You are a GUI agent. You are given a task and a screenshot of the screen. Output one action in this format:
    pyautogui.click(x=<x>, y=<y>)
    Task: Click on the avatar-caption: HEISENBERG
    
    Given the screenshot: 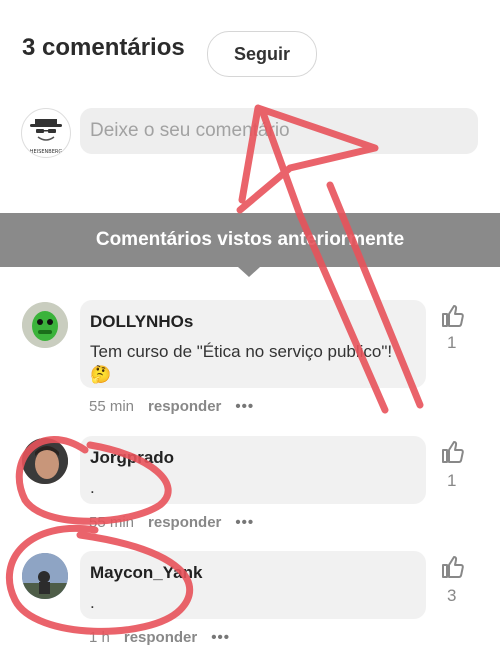 What is the action you would take?
    pyautogui.click(x=46, y=152)
    